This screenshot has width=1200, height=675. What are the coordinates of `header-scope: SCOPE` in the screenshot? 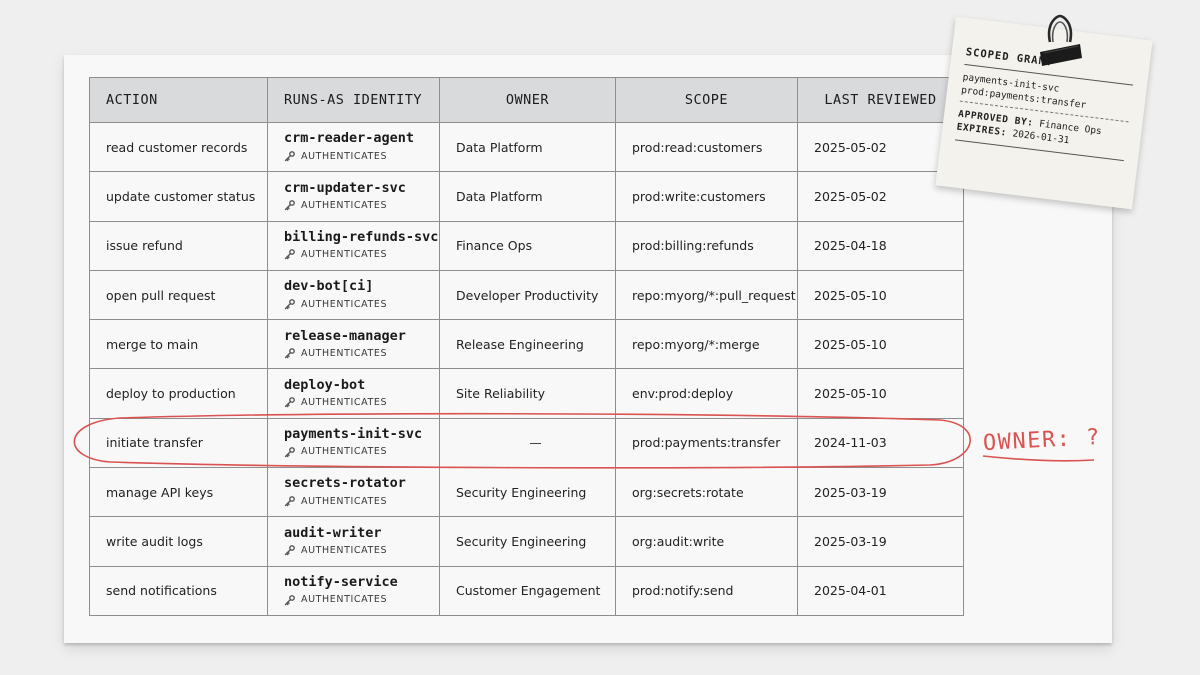 It's located at (706, 100).